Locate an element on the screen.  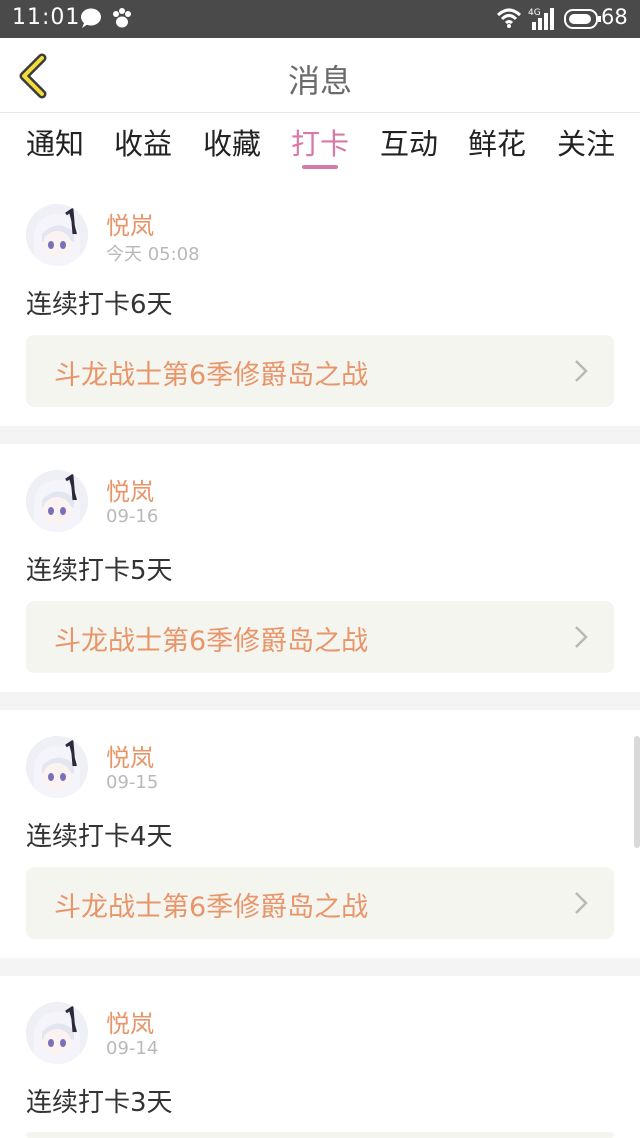
status-time: 11:01 is located at coordinates (46, 17).